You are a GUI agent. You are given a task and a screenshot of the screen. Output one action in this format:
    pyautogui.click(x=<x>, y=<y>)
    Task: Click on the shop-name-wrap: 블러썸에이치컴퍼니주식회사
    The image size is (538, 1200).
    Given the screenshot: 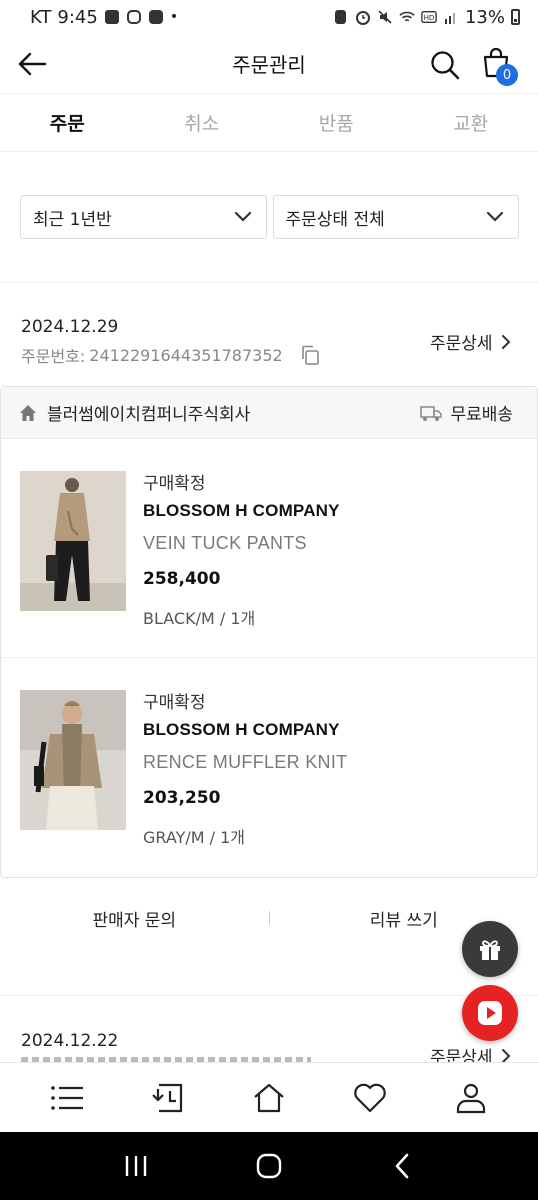 What is the action you would take?
    pyautogui.click(x=134, y=412)
    